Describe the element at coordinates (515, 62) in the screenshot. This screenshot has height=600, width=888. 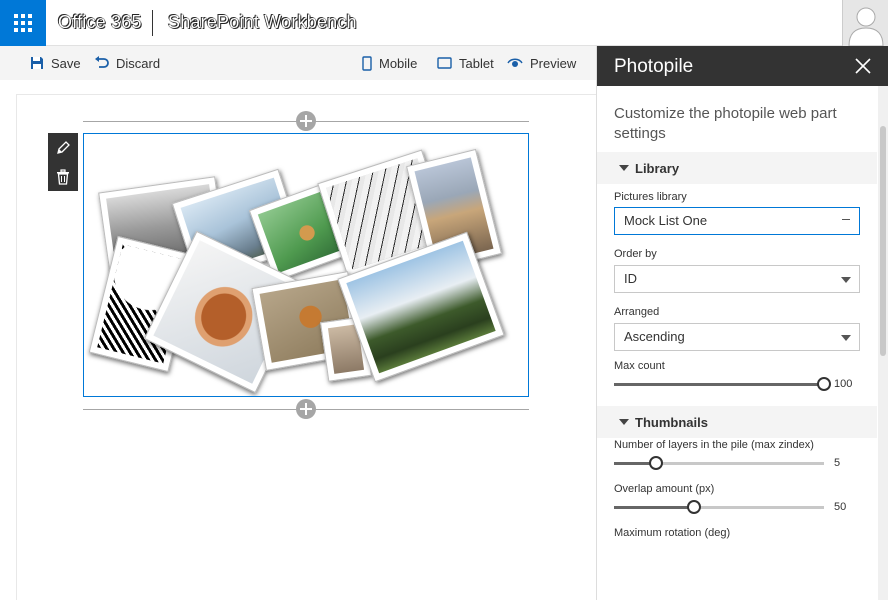
I see `eye-icon` at that location.